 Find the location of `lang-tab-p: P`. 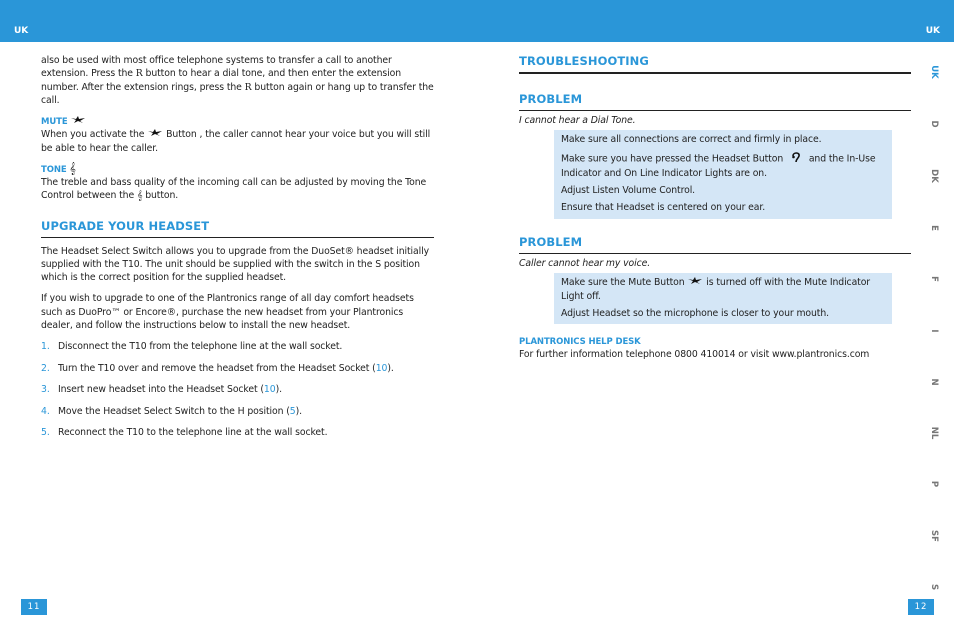

lang-tab-p: P is located at coordinates (934, 484).